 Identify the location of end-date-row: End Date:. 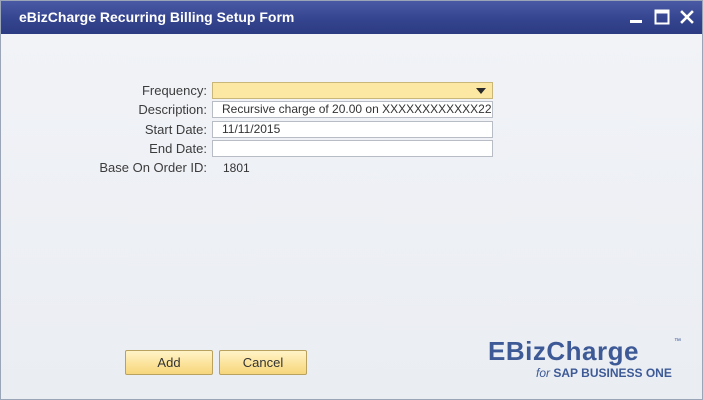
(351, 149).